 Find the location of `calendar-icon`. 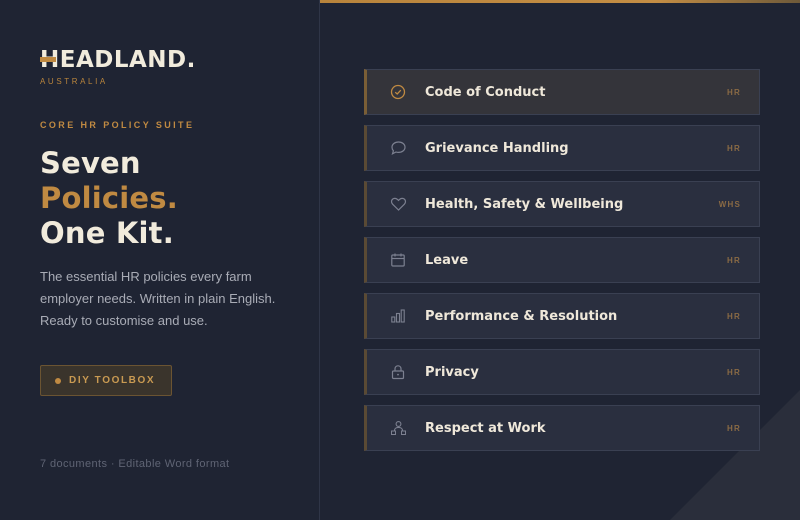

calendar-icon is located at coordinates (398, 260).